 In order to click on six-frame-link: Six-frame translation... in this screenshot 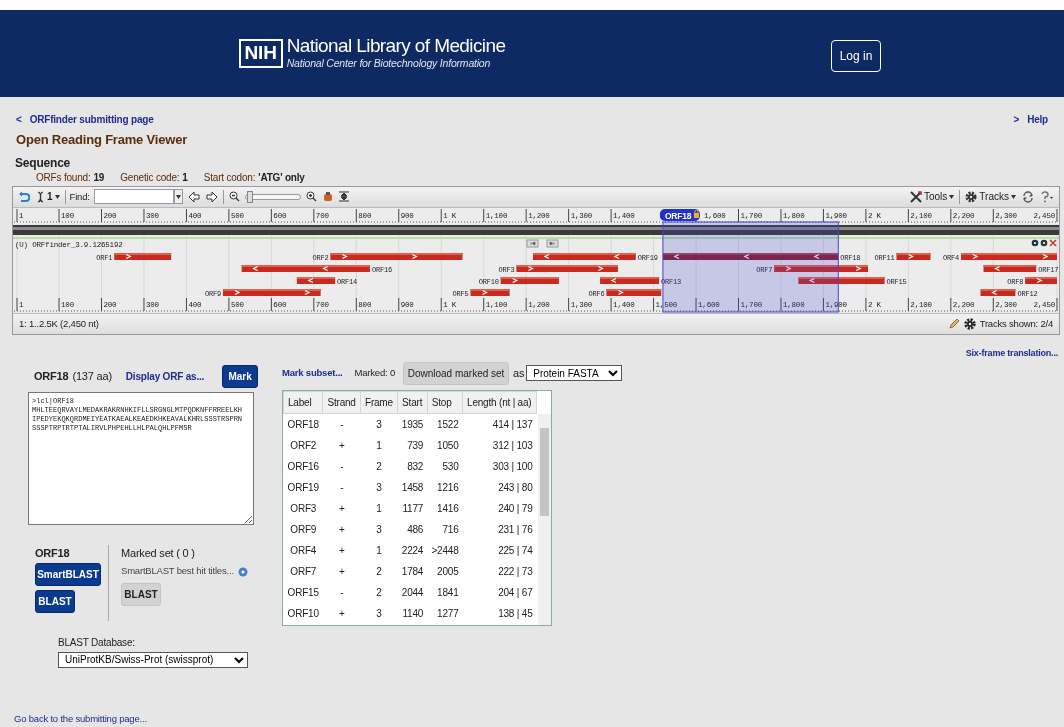, I will do `click(1011, 353)`.